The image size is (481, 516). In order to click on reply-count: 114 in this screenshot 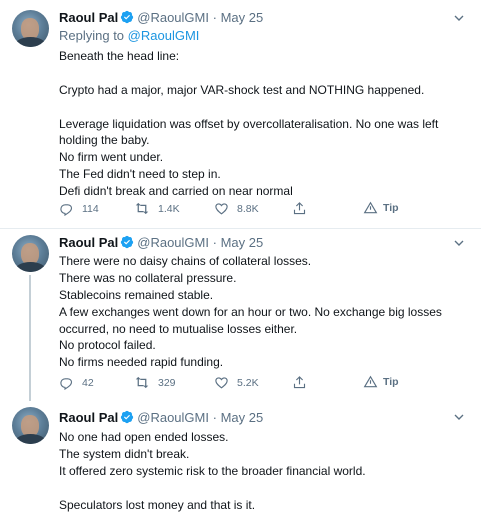, I will do `click(90, 208)`.